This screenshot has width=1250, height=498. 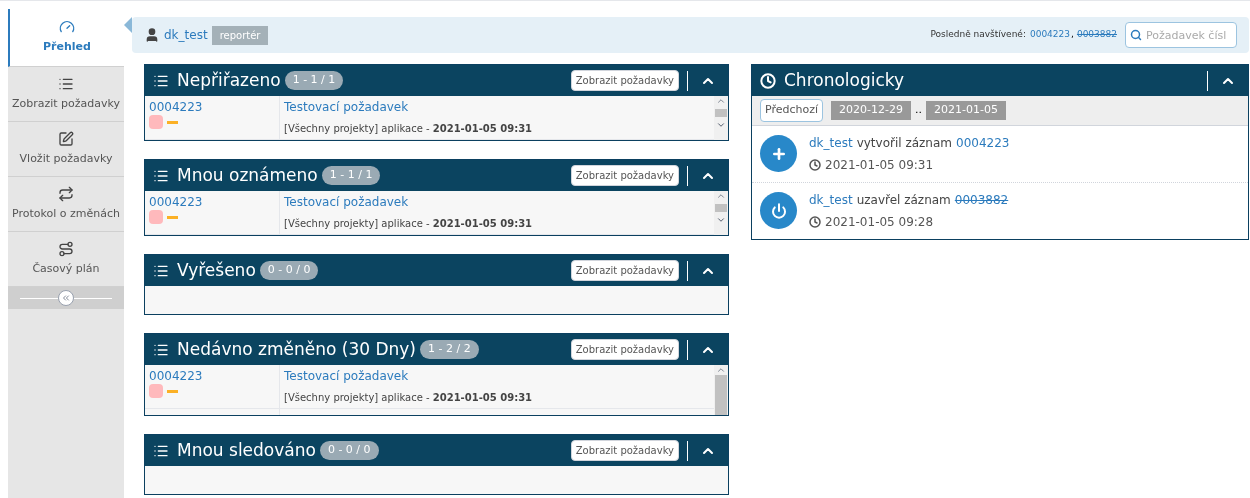 What do you see at coordinates (871, 110) in the screenshot?
I see `date-from-badge: 2020-12-29` at bounding box center [871, 110].